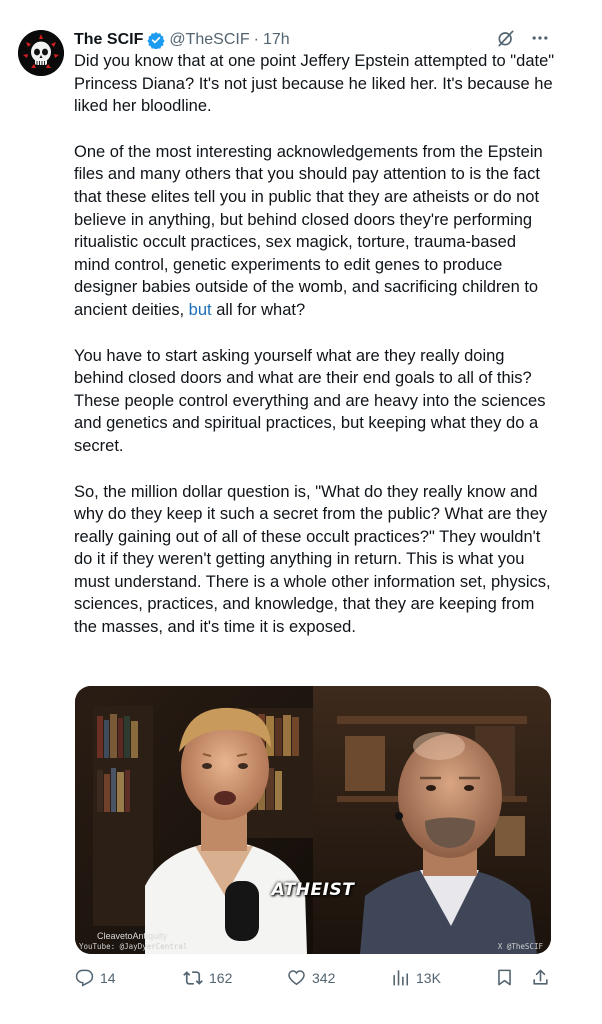 This screenshot has width=602, height=1024. What do you see at coordinates (276, 40) in the screenshot?
I see `timestamp: 17h` at bounding box center [276, 40].